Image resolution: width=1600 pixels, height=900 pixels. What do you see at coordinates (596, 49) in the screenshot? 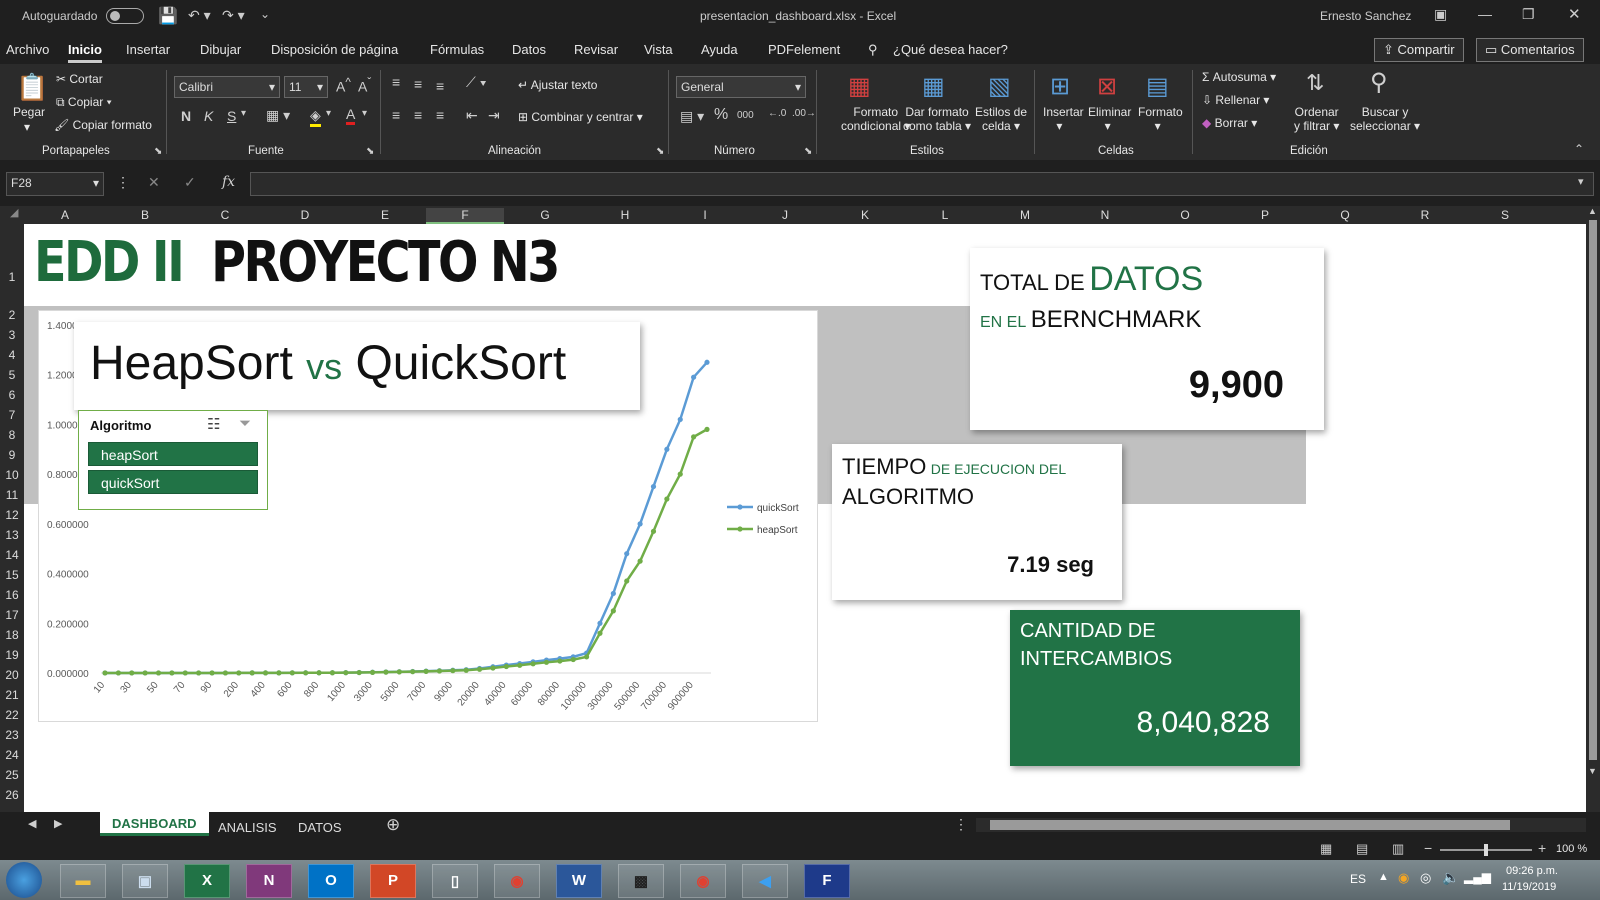
I see `tab-revisar: Revisar` at bounding box center [596, 49].